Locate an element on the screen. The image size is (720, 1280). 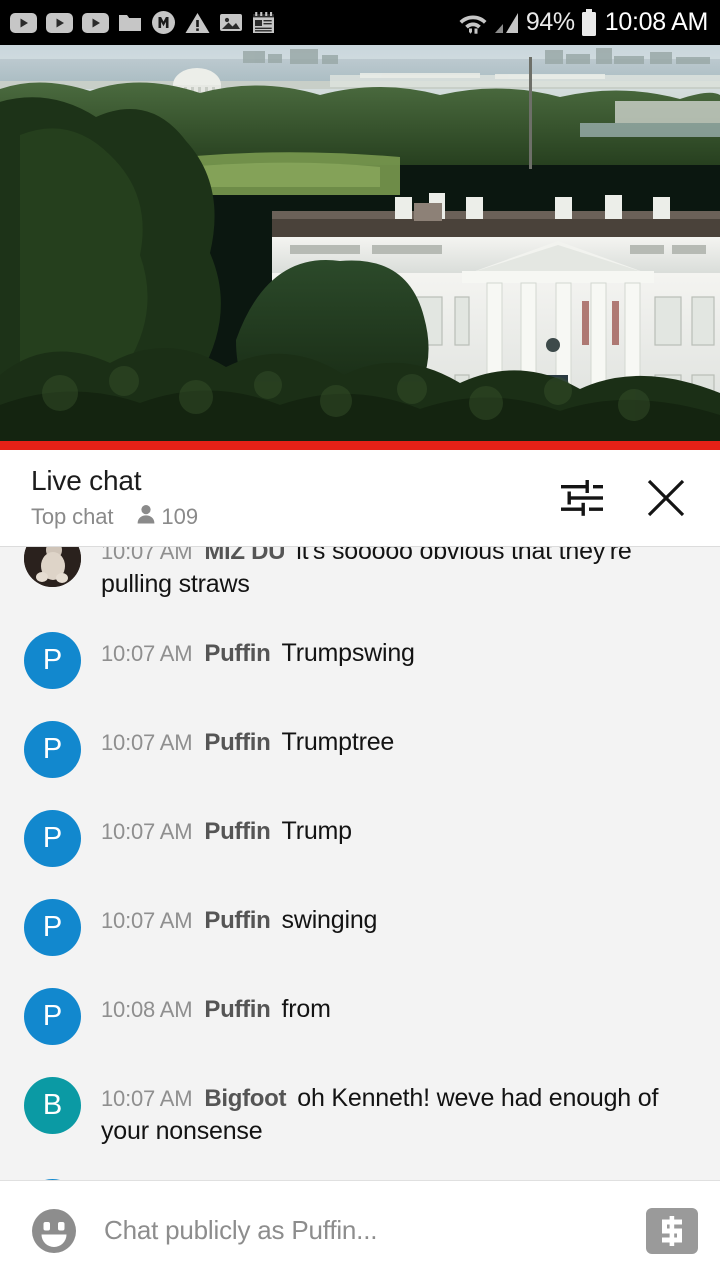
person-icon is located at coordinates (146, 516).